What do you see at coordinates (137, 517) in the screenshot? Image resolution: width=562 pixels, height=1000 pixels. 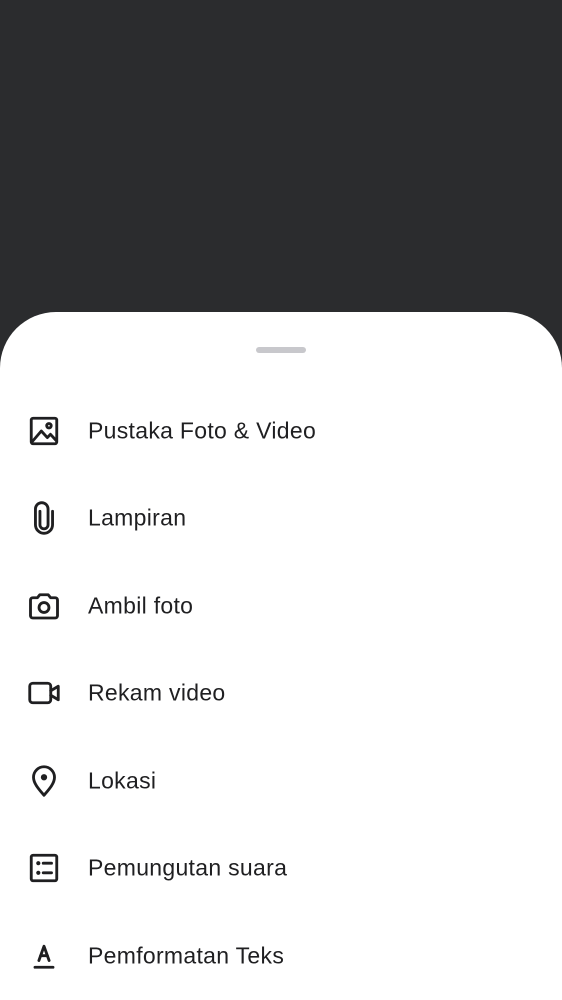 I see `menu-item-label: Lampiran` at bounding box center [137, 517].